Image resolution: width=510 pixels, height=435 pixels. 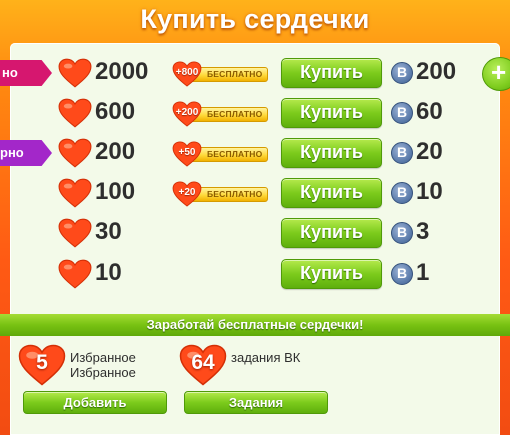 I want to click on bonus-badge: БЕСПЛАТНО +20, so click(x=220, y=194).